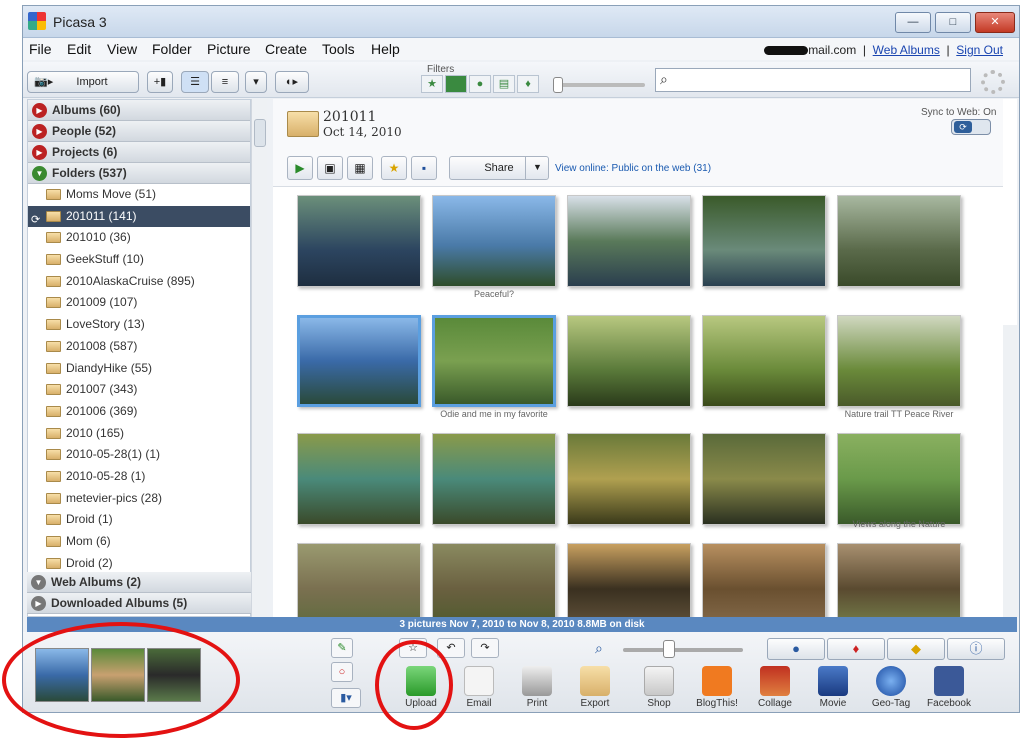 This screenshot has width=1024, height=742. Describe the element at coordinates (139, 477) in the screenshot. I see `folder-item: 2010-05-28 (1)` at that location.